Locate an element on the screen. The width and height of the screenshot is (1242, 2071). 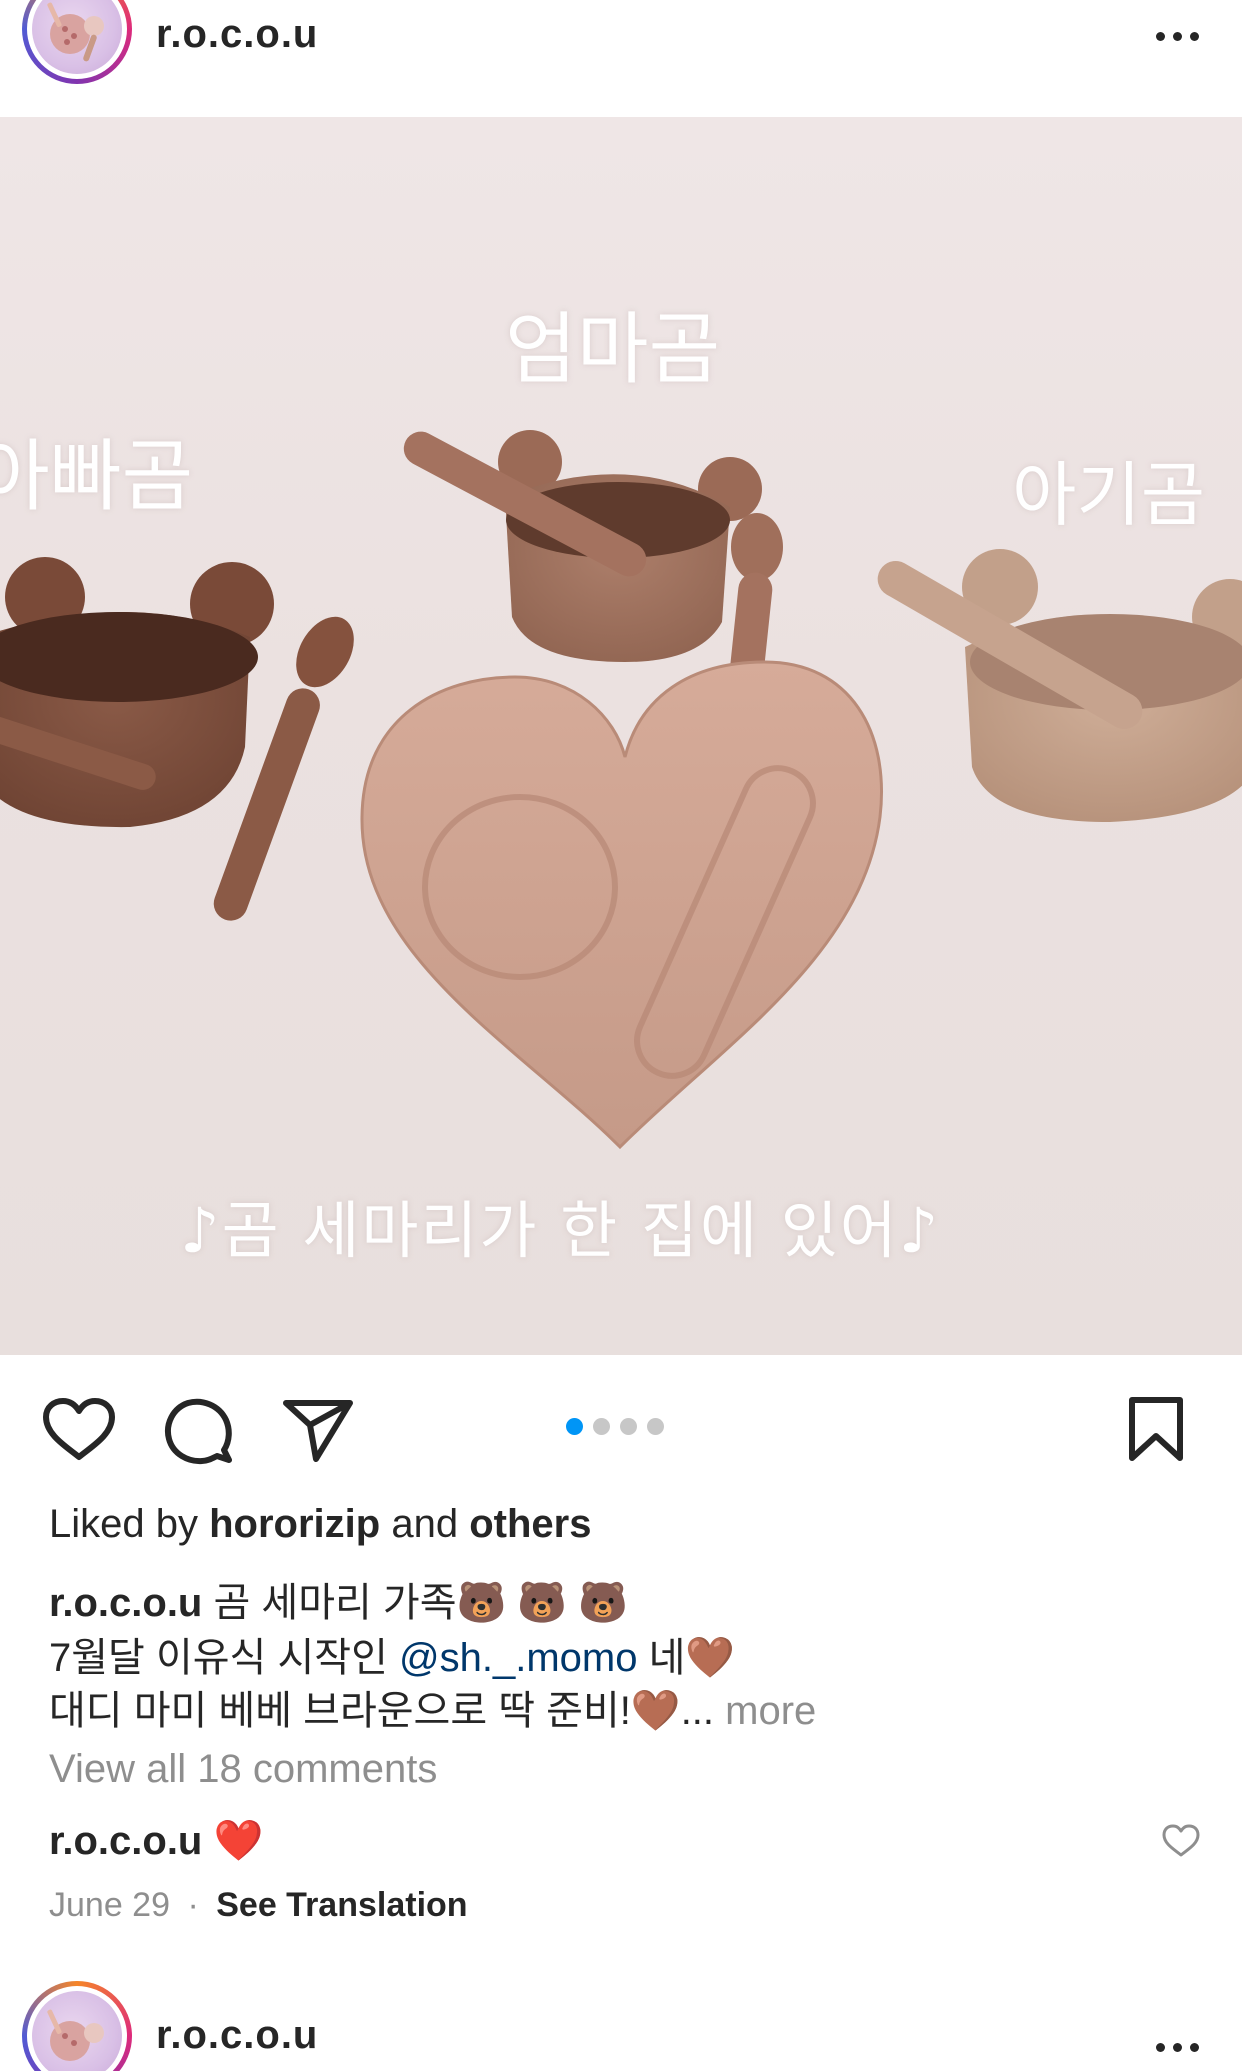
post-header: r.o.c.o.u is located at coordinates (621, 58).